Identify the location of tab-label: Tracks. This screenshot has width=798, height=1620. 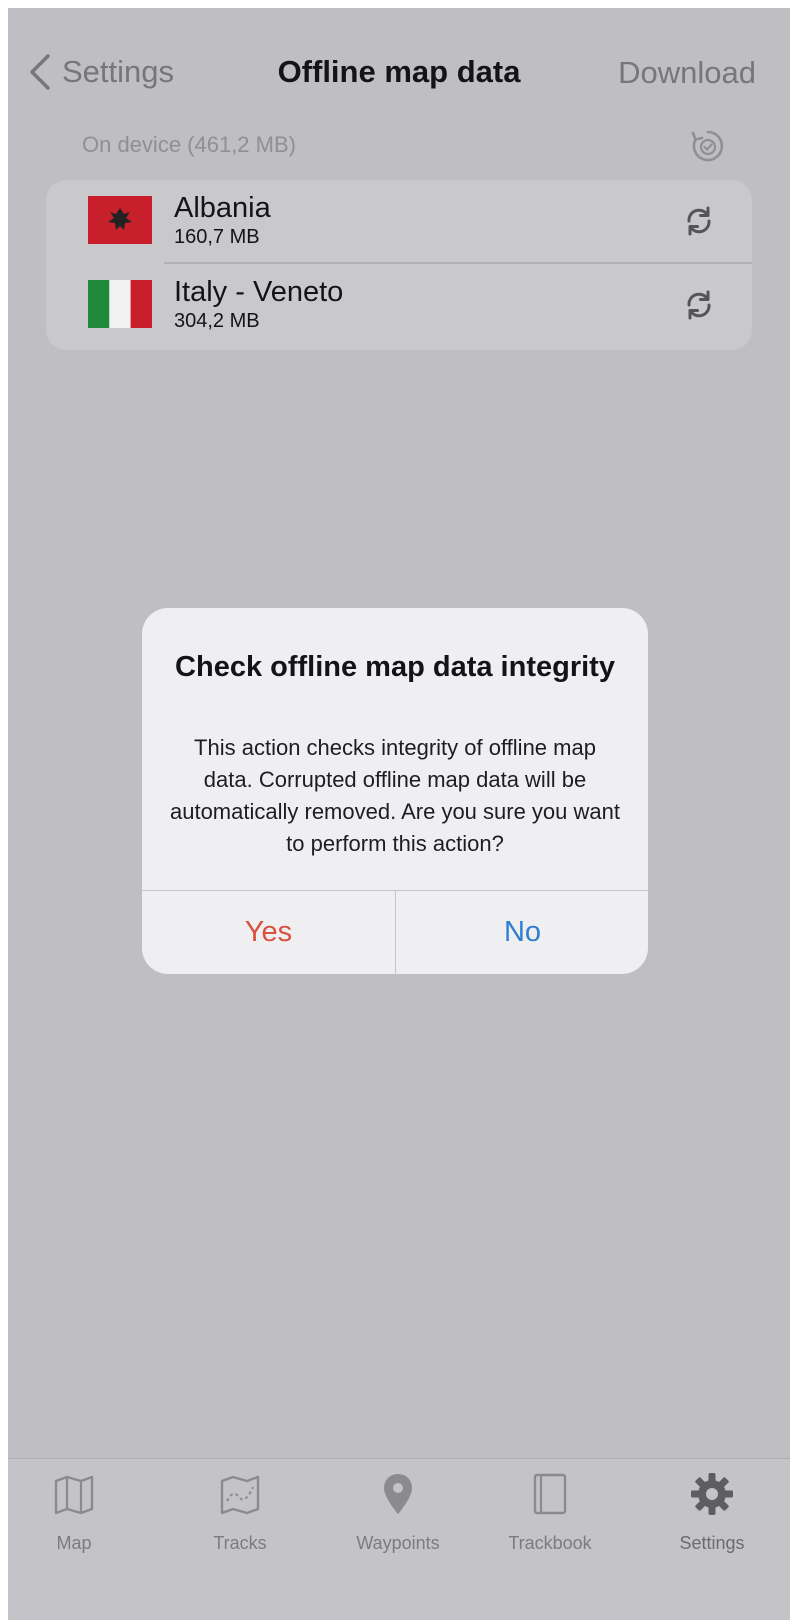
(240, 1543).